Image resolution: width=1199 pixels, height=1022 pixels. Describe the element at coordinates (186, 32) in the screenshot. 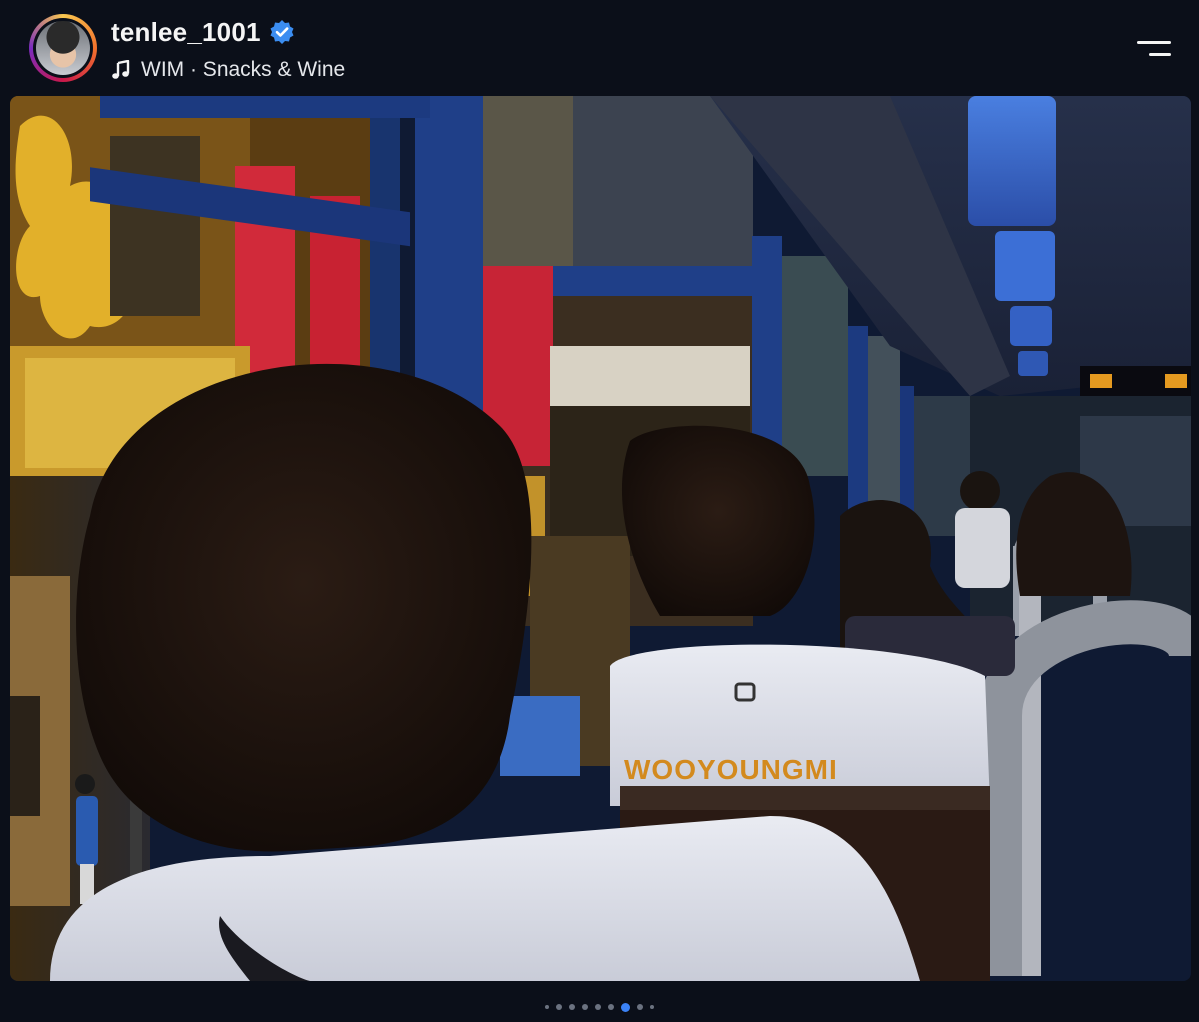

I see `username: tenlee_1001` at that location.